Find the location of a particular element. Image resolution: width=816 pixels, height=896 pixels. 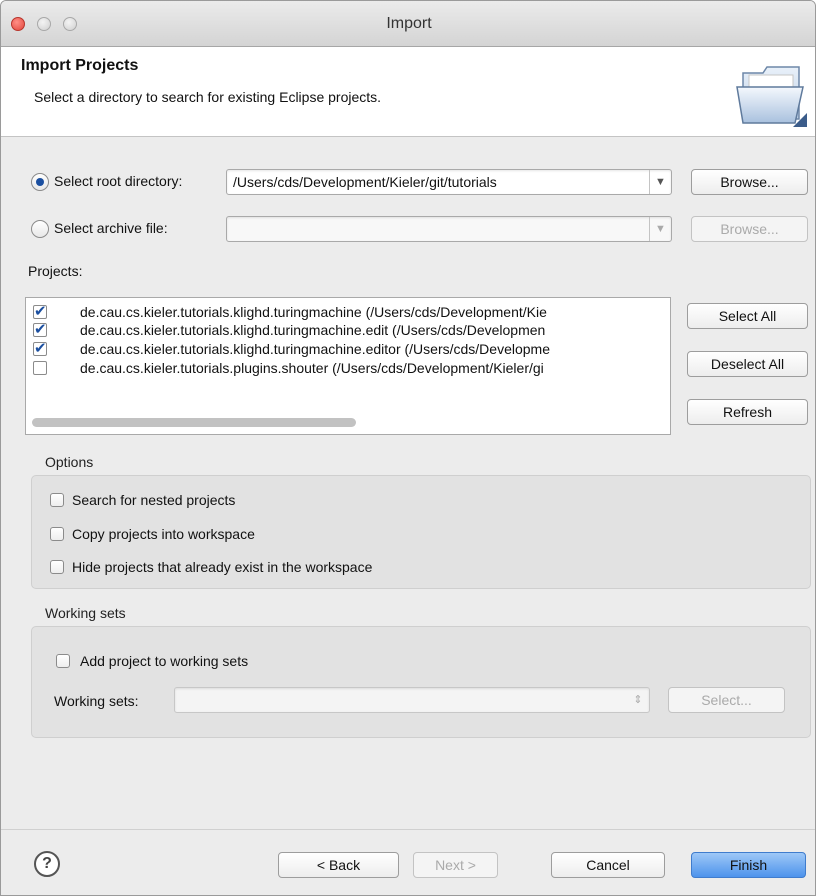

window-title: Import is located at coordinates (409, 23).